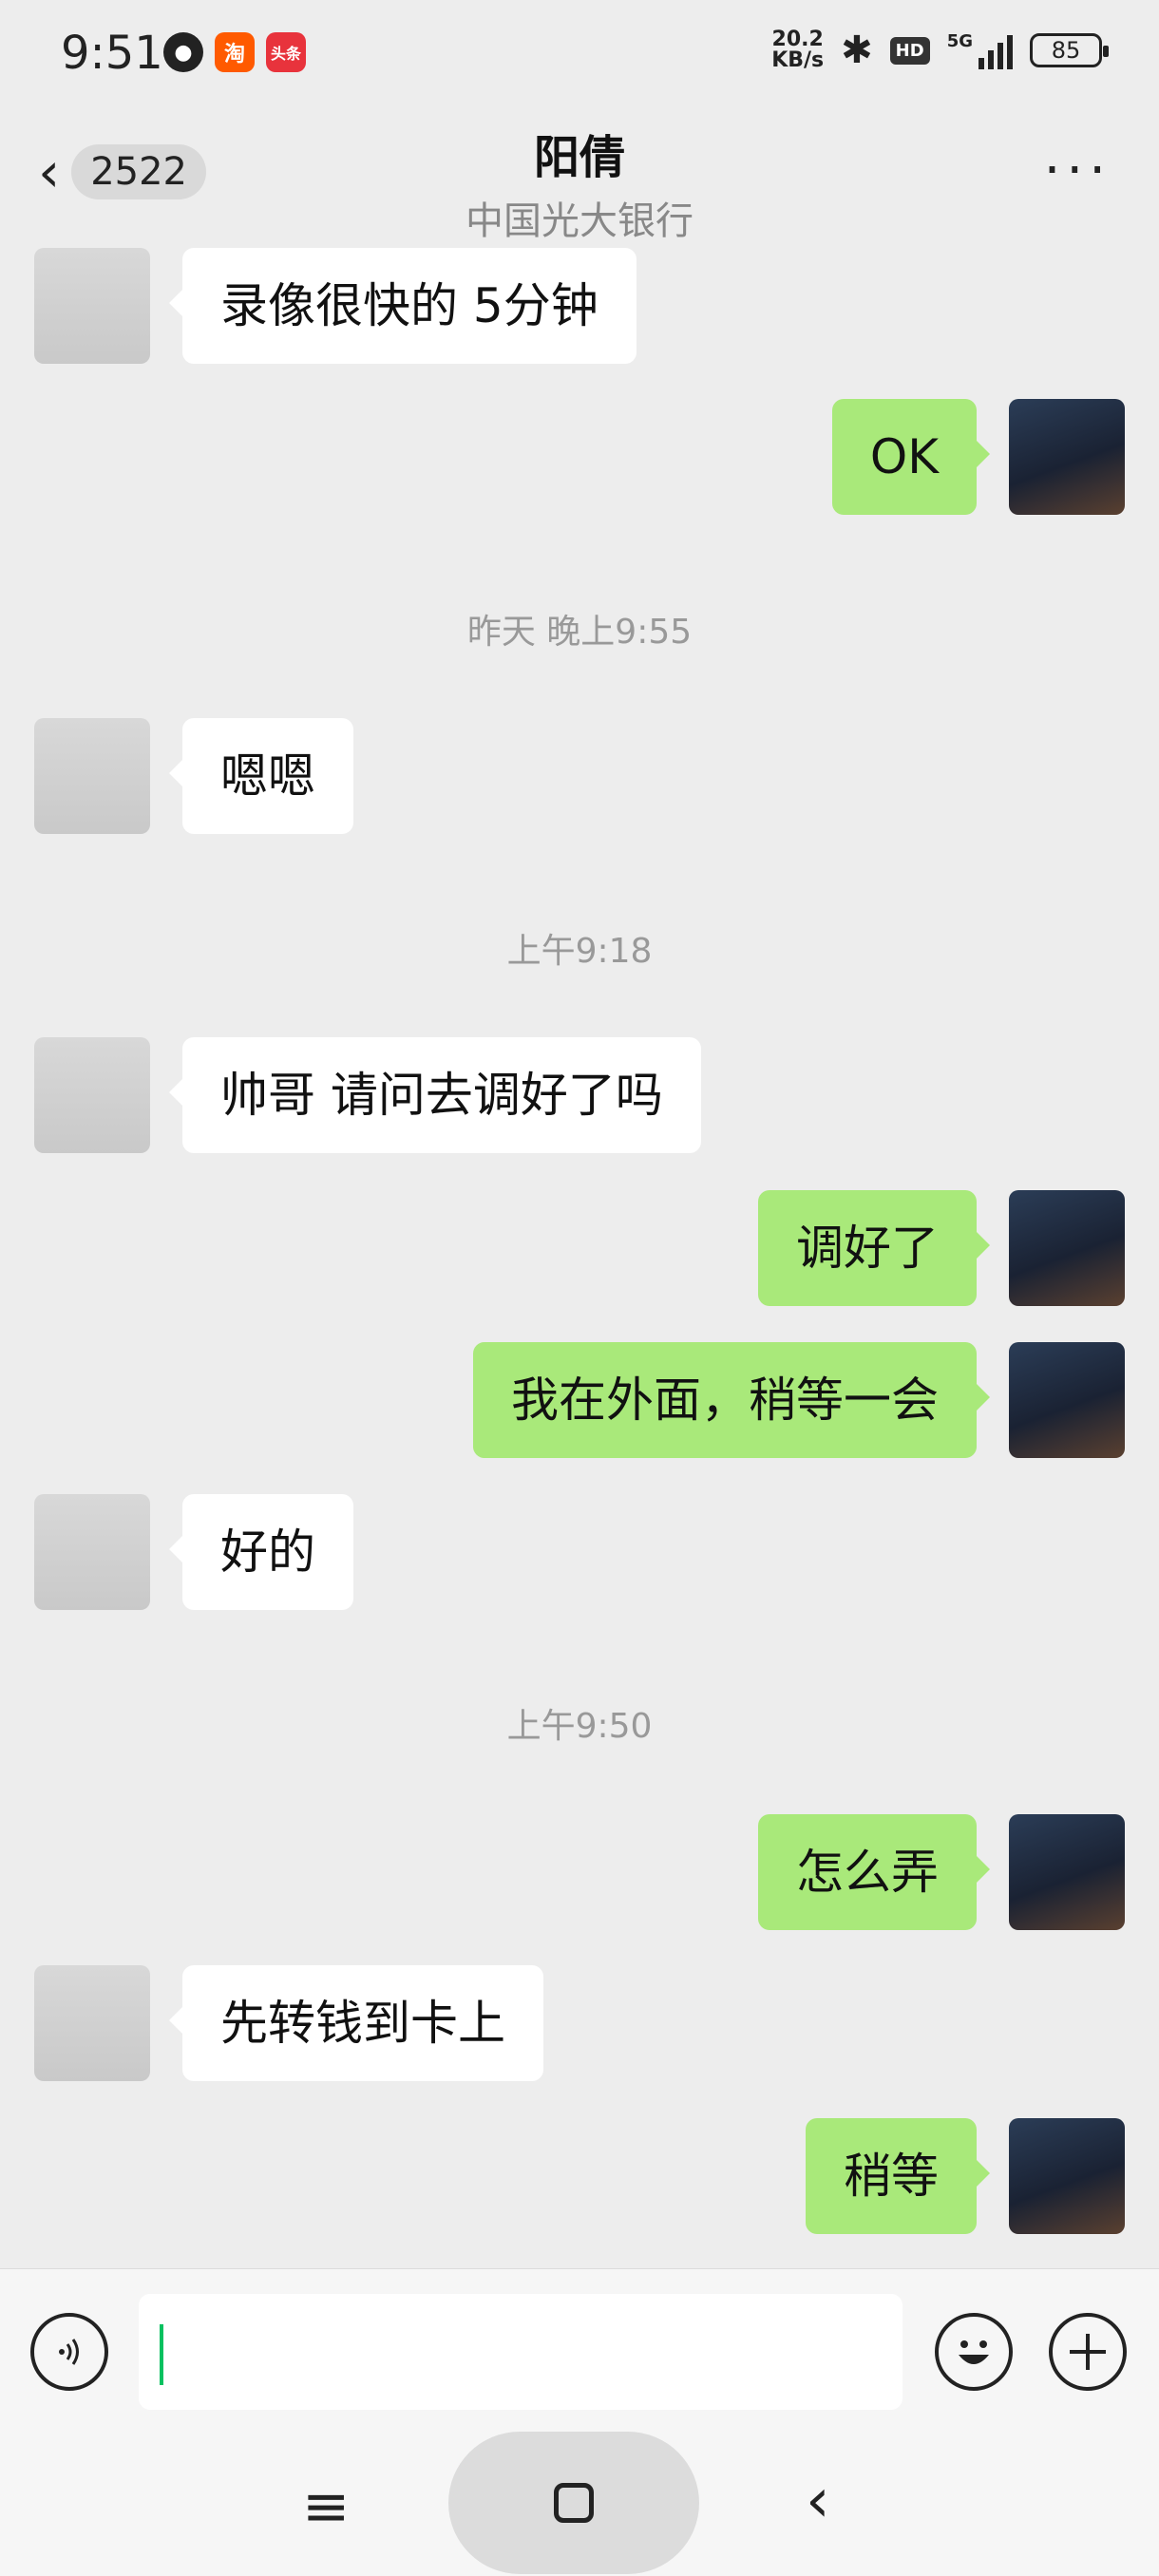 This screenshot has height=2576, width=1159. What do you see at coordinates (326, 2506) in the screenshot?
I see `menu-icon: ≡` at bounding box center [326, 2506].